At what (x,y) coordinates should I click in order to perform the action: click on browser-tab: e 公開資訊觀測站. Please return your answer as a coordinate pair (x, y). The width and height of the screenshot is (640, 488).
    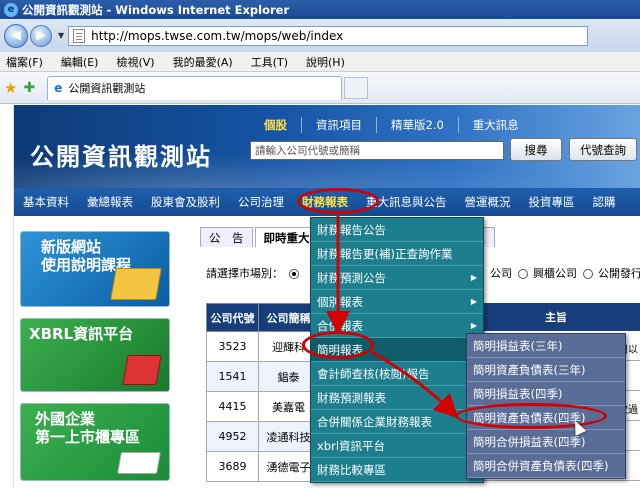
    Looking at the image, I should click on (195, 87).